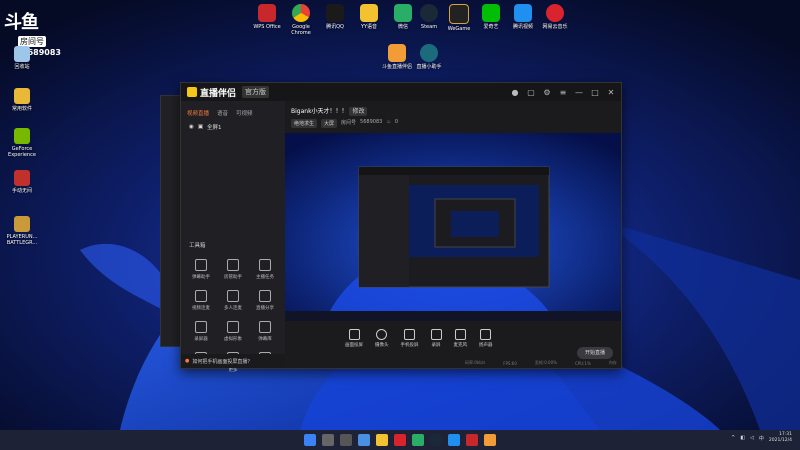  Describe the element at coordinates (418, 440) in the screenshot. I see `wechat-taskbar-icon` at that location.